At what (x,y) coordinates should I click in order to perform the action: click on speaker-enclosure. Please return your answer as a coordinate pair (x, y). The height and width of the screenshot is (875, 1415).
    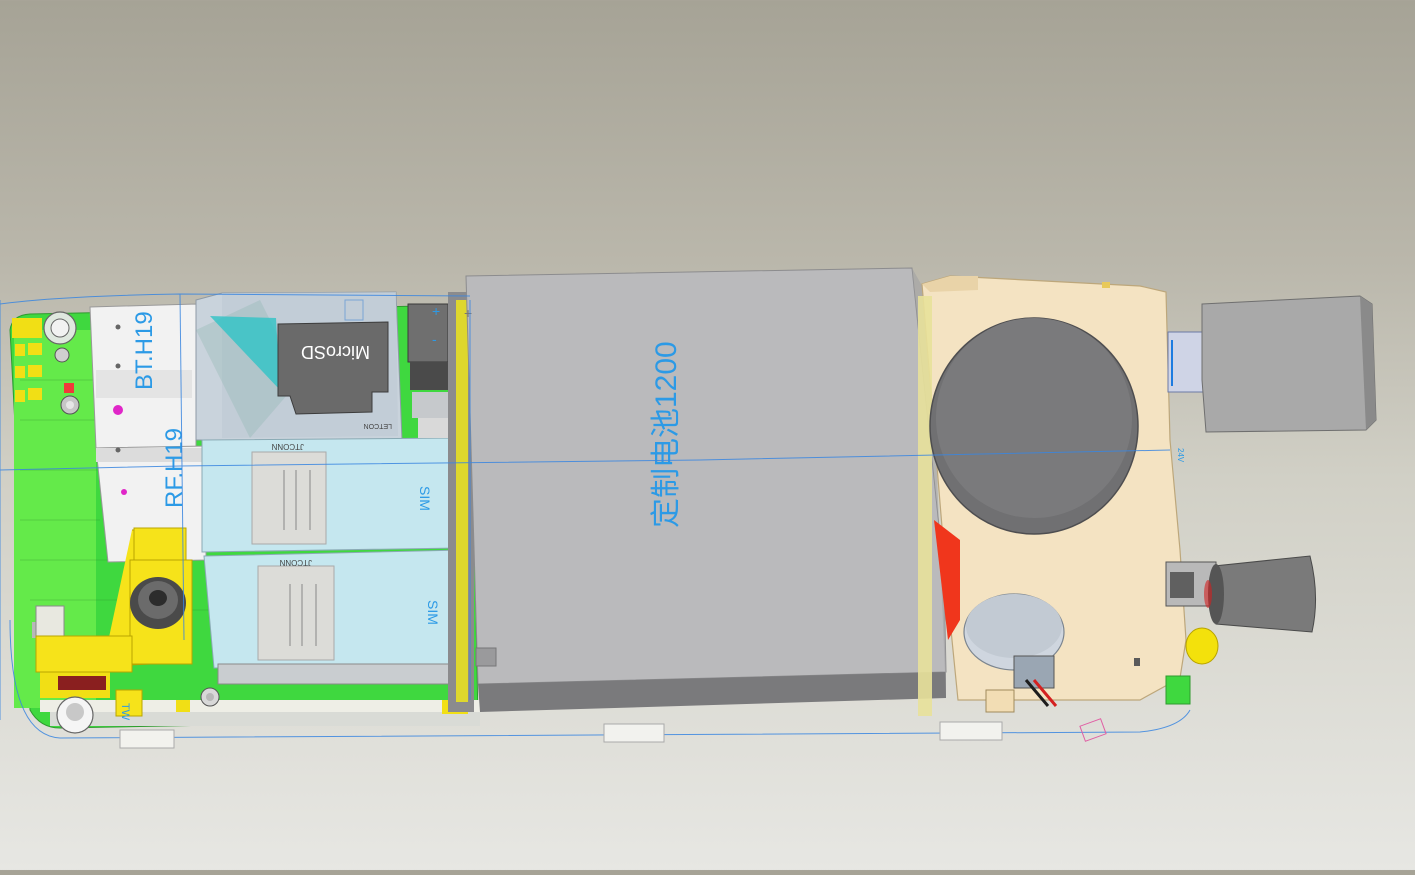
    Looking at the image, I should click on (1052, 495).